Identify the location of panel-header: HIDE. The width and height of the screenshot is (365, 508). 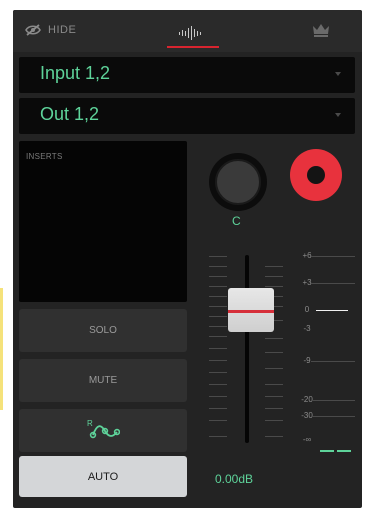
(187, 31).